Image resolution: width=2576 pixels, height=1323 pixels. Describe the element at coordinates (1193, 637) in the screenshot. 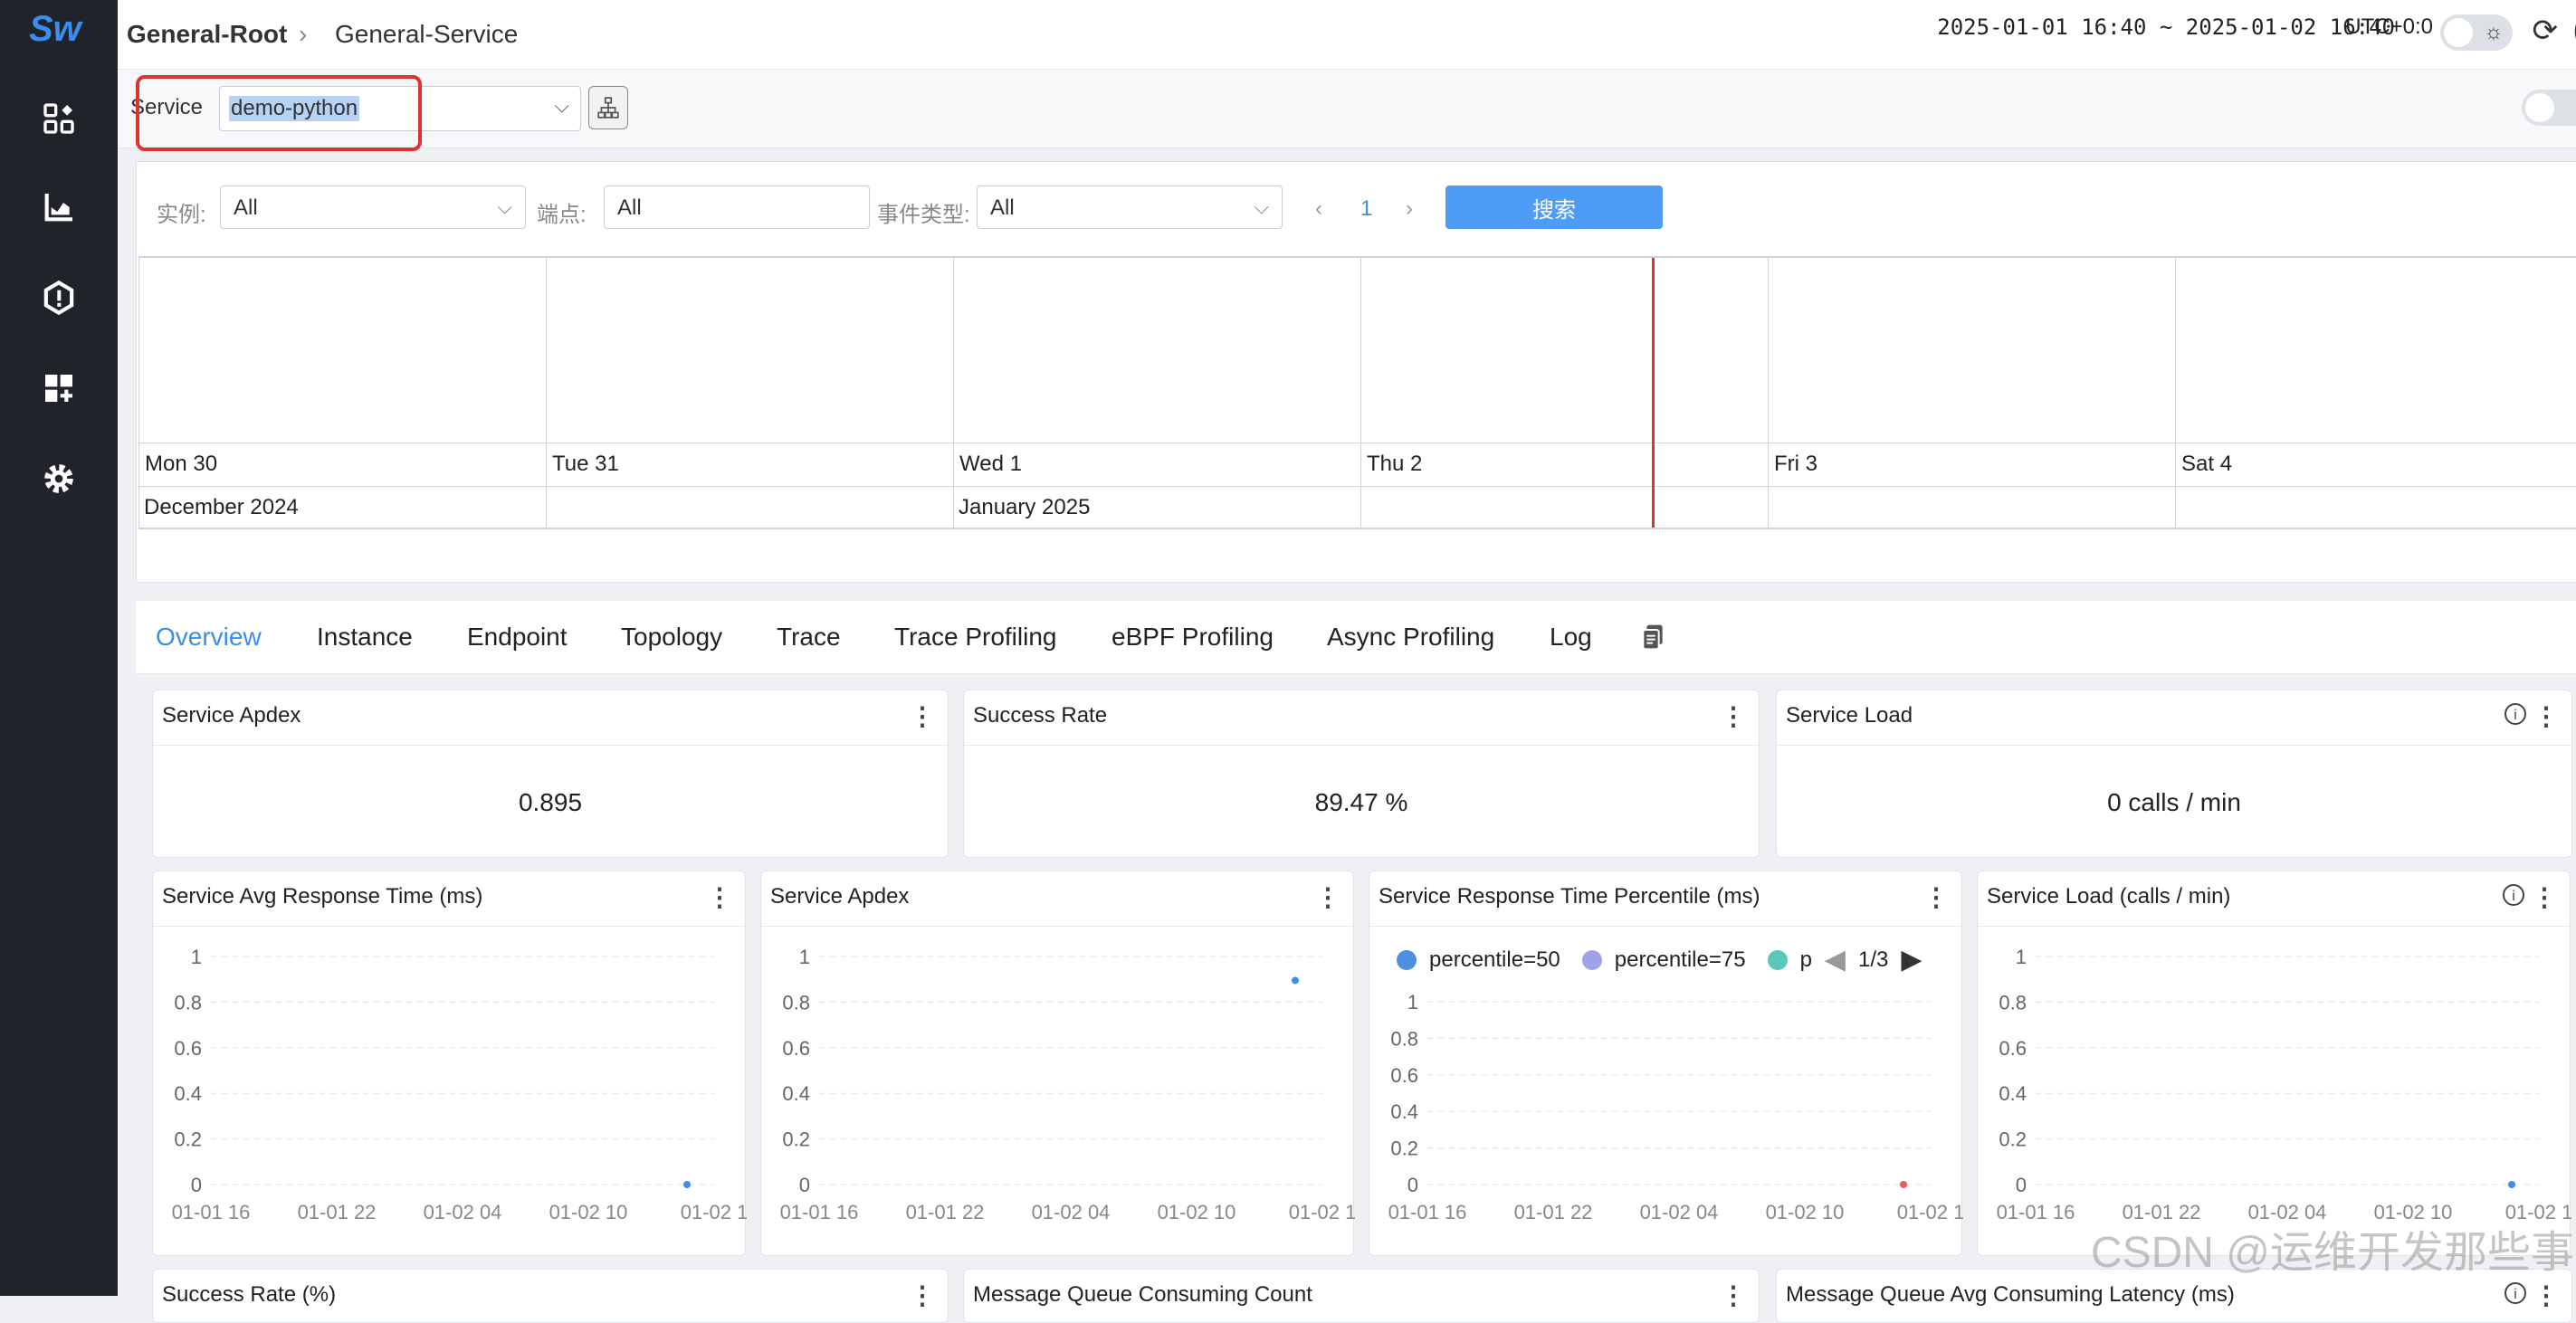

I see `tab-ebpf-profiling: eBPF Profiling` at that location.